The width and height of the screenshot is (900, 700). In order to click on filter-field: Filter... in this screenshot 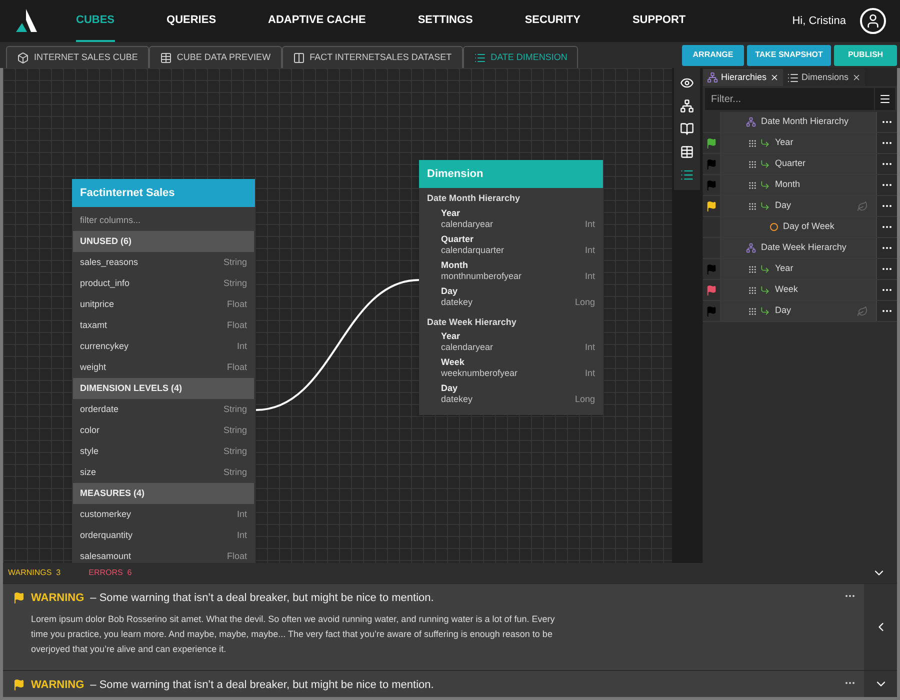, I will do `click(789, 99)`.